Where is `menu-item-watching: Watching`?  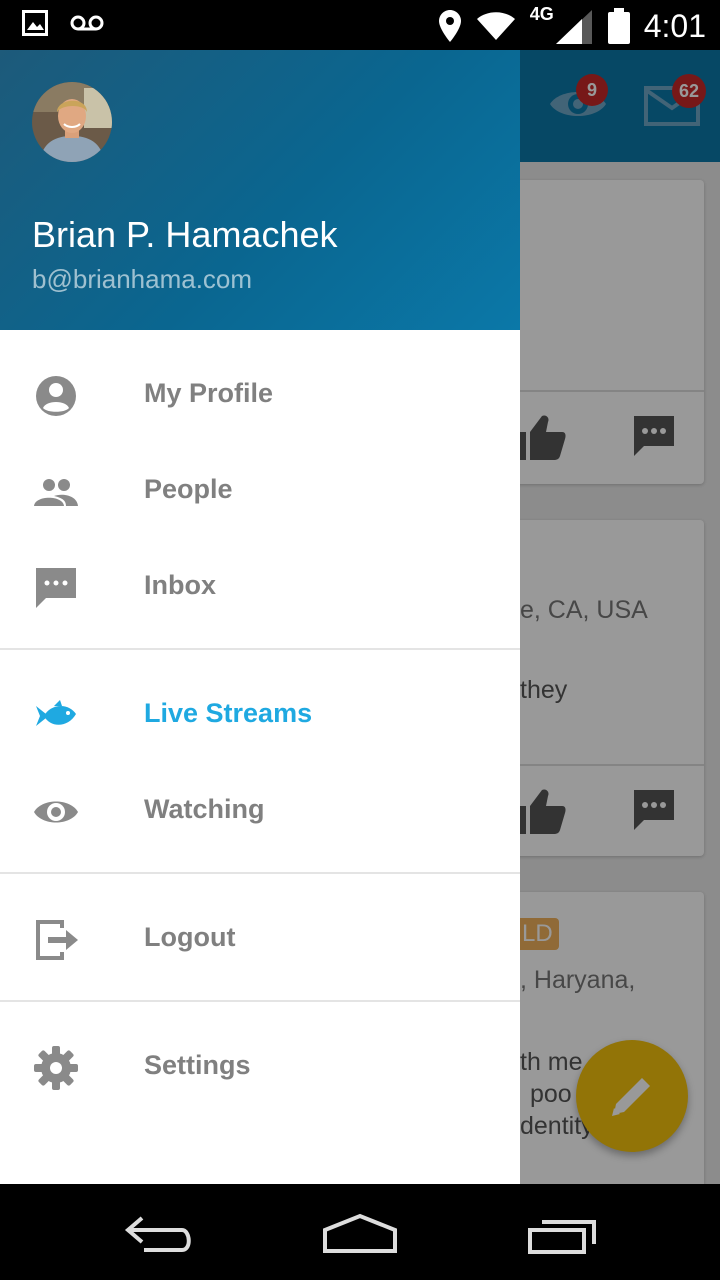
menu-item-watching: Watching is located at coordinates (260, 812).